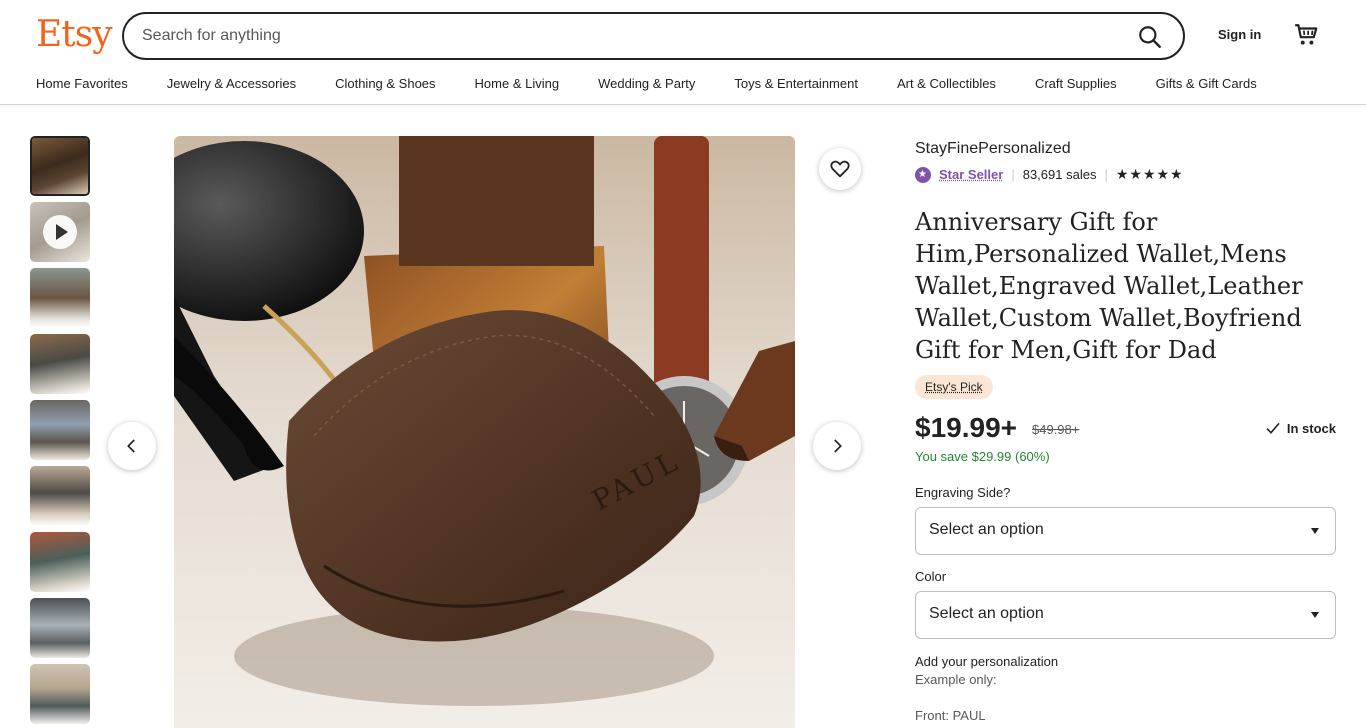 The image size is (1366, 728). I want to click on original-price: $49.98+, so click(1055, 429).